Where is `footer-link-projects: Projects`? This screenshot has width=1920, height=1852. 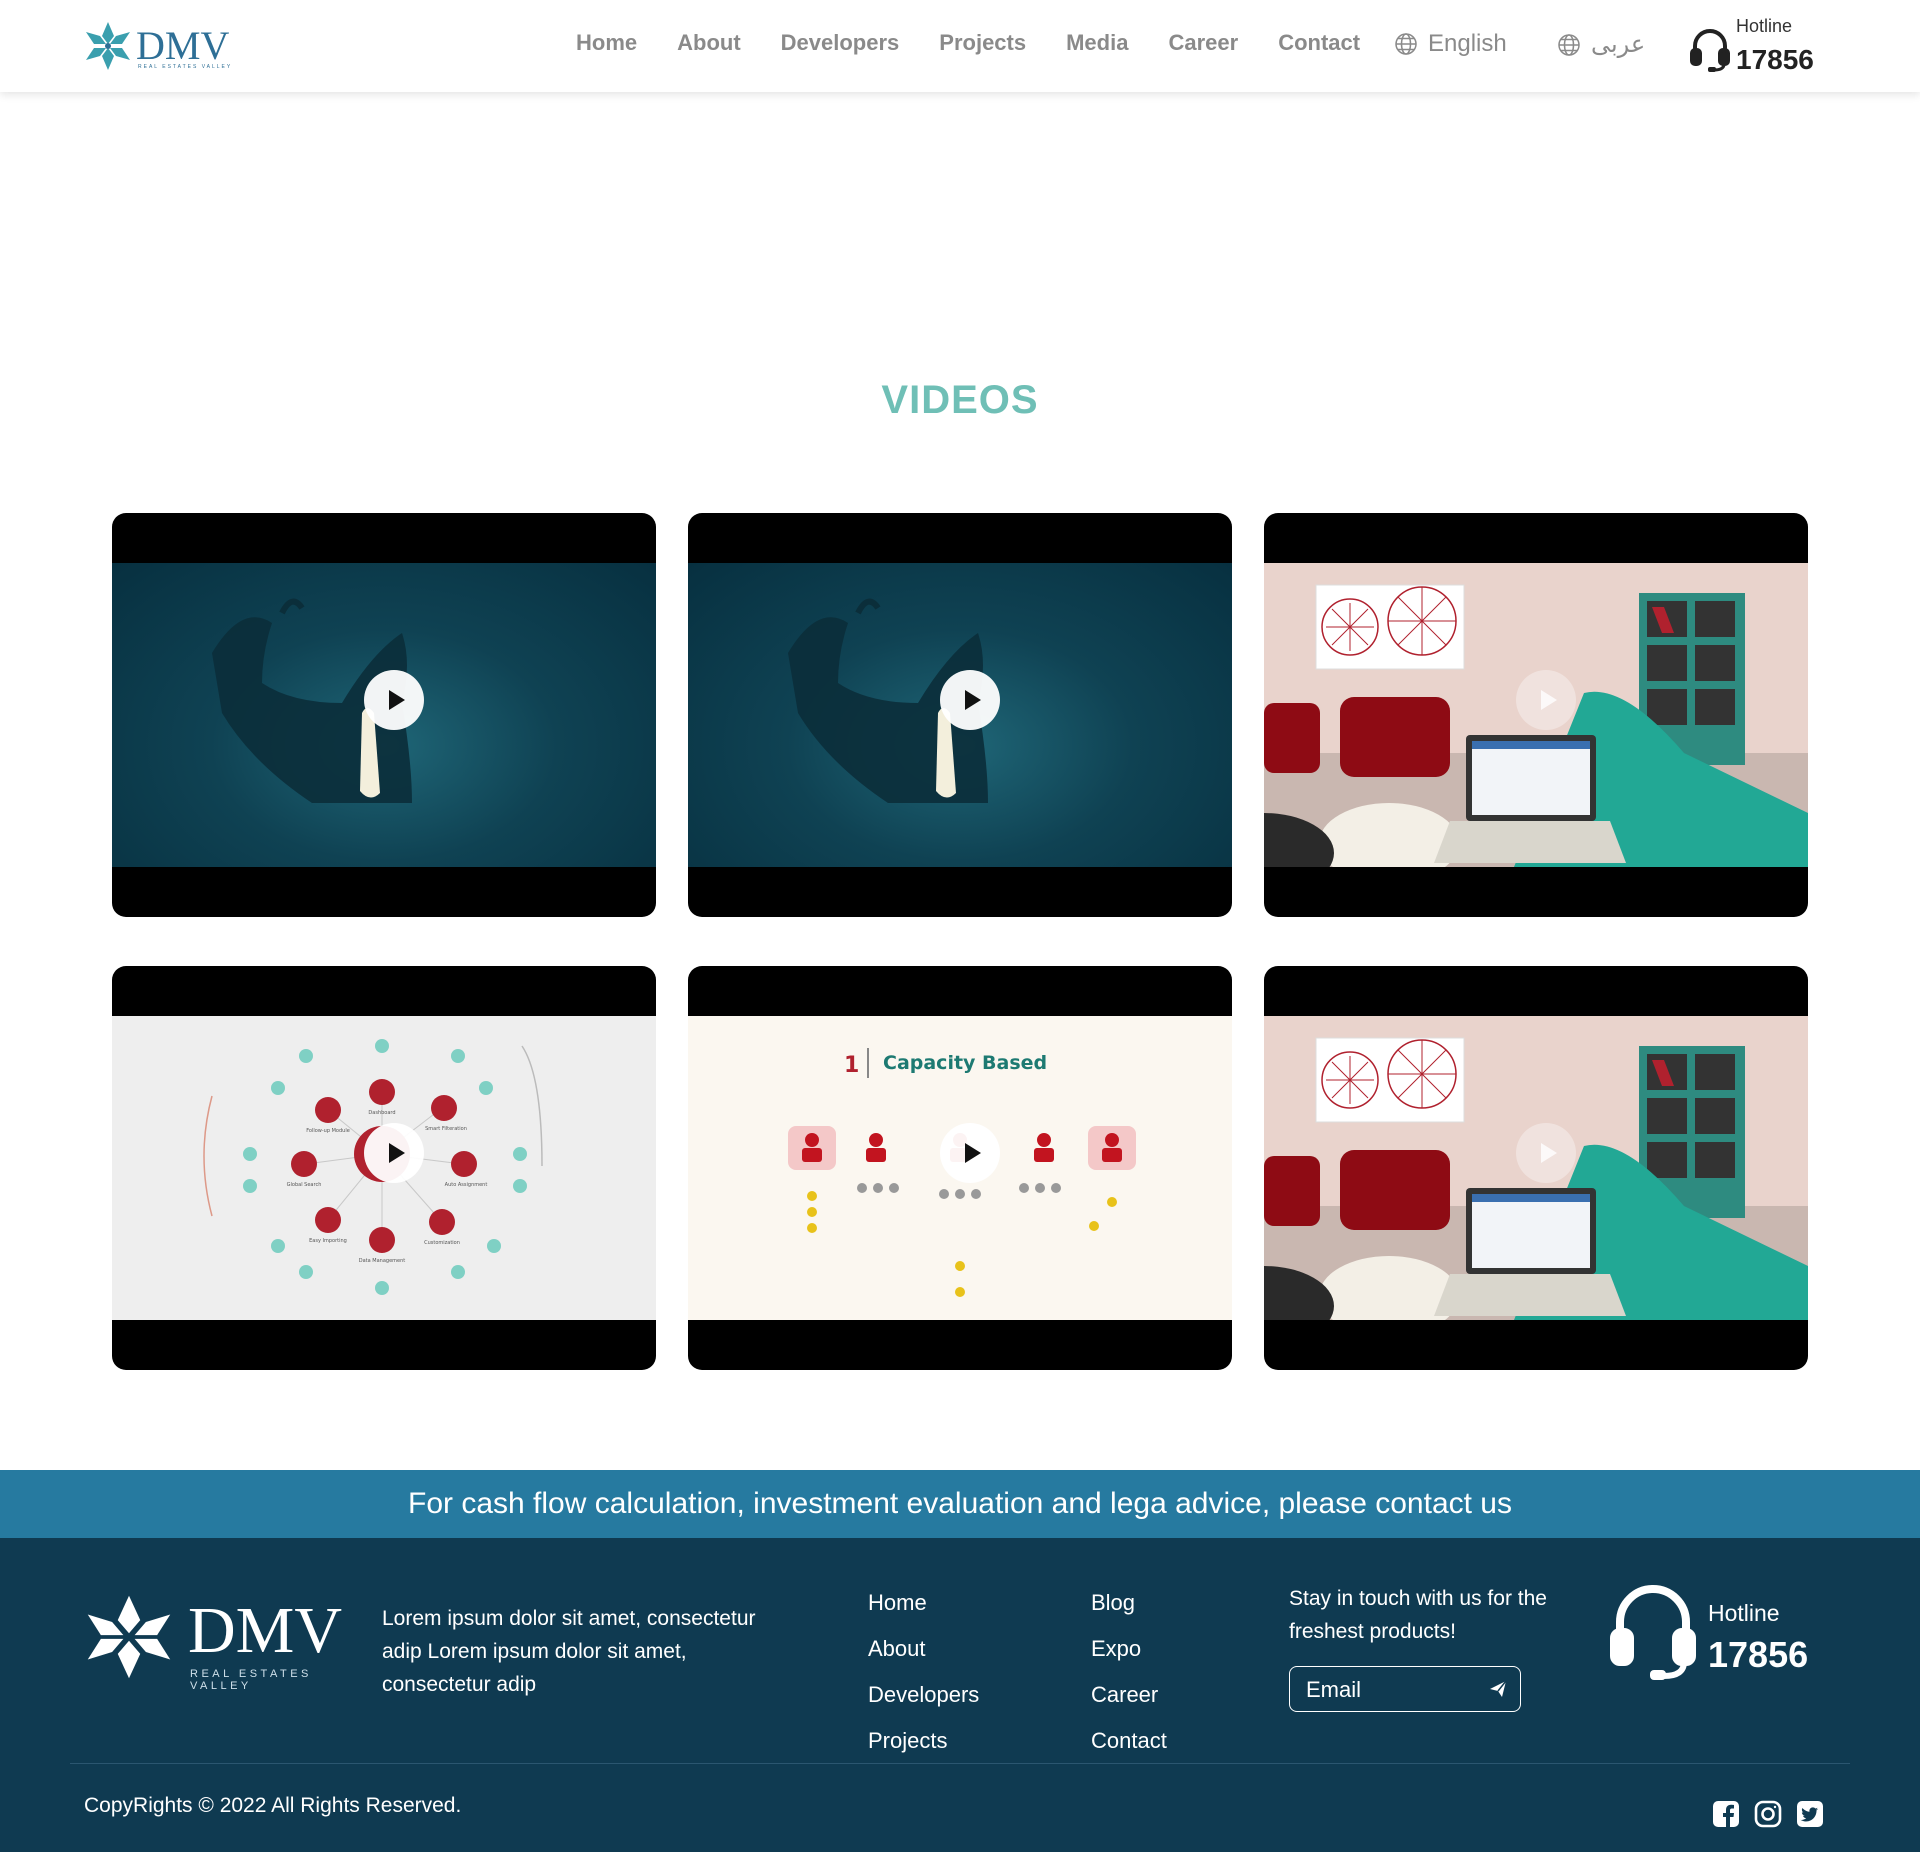 footer-link-projects: Projects is located at coordinates (923, 1741).